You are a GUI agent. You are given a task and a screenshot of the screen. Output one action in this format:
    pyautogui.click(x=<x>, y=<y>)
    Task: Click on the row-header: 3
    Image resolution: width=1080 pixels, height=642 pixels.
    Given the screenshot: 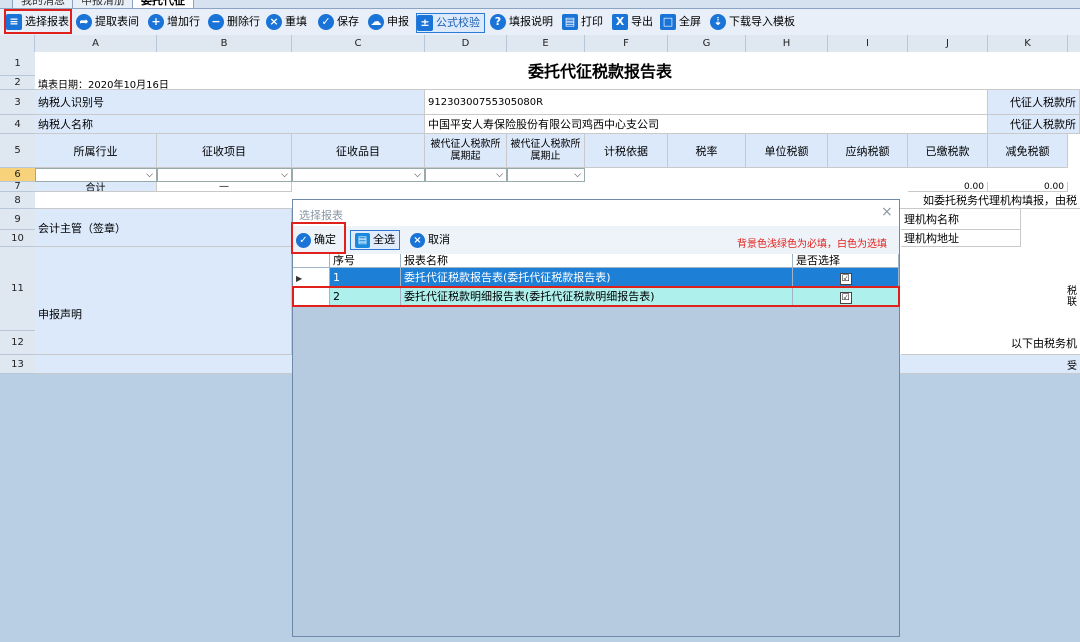 What is the action you would take?
    pyautogui.click(x=17, y=102)
    